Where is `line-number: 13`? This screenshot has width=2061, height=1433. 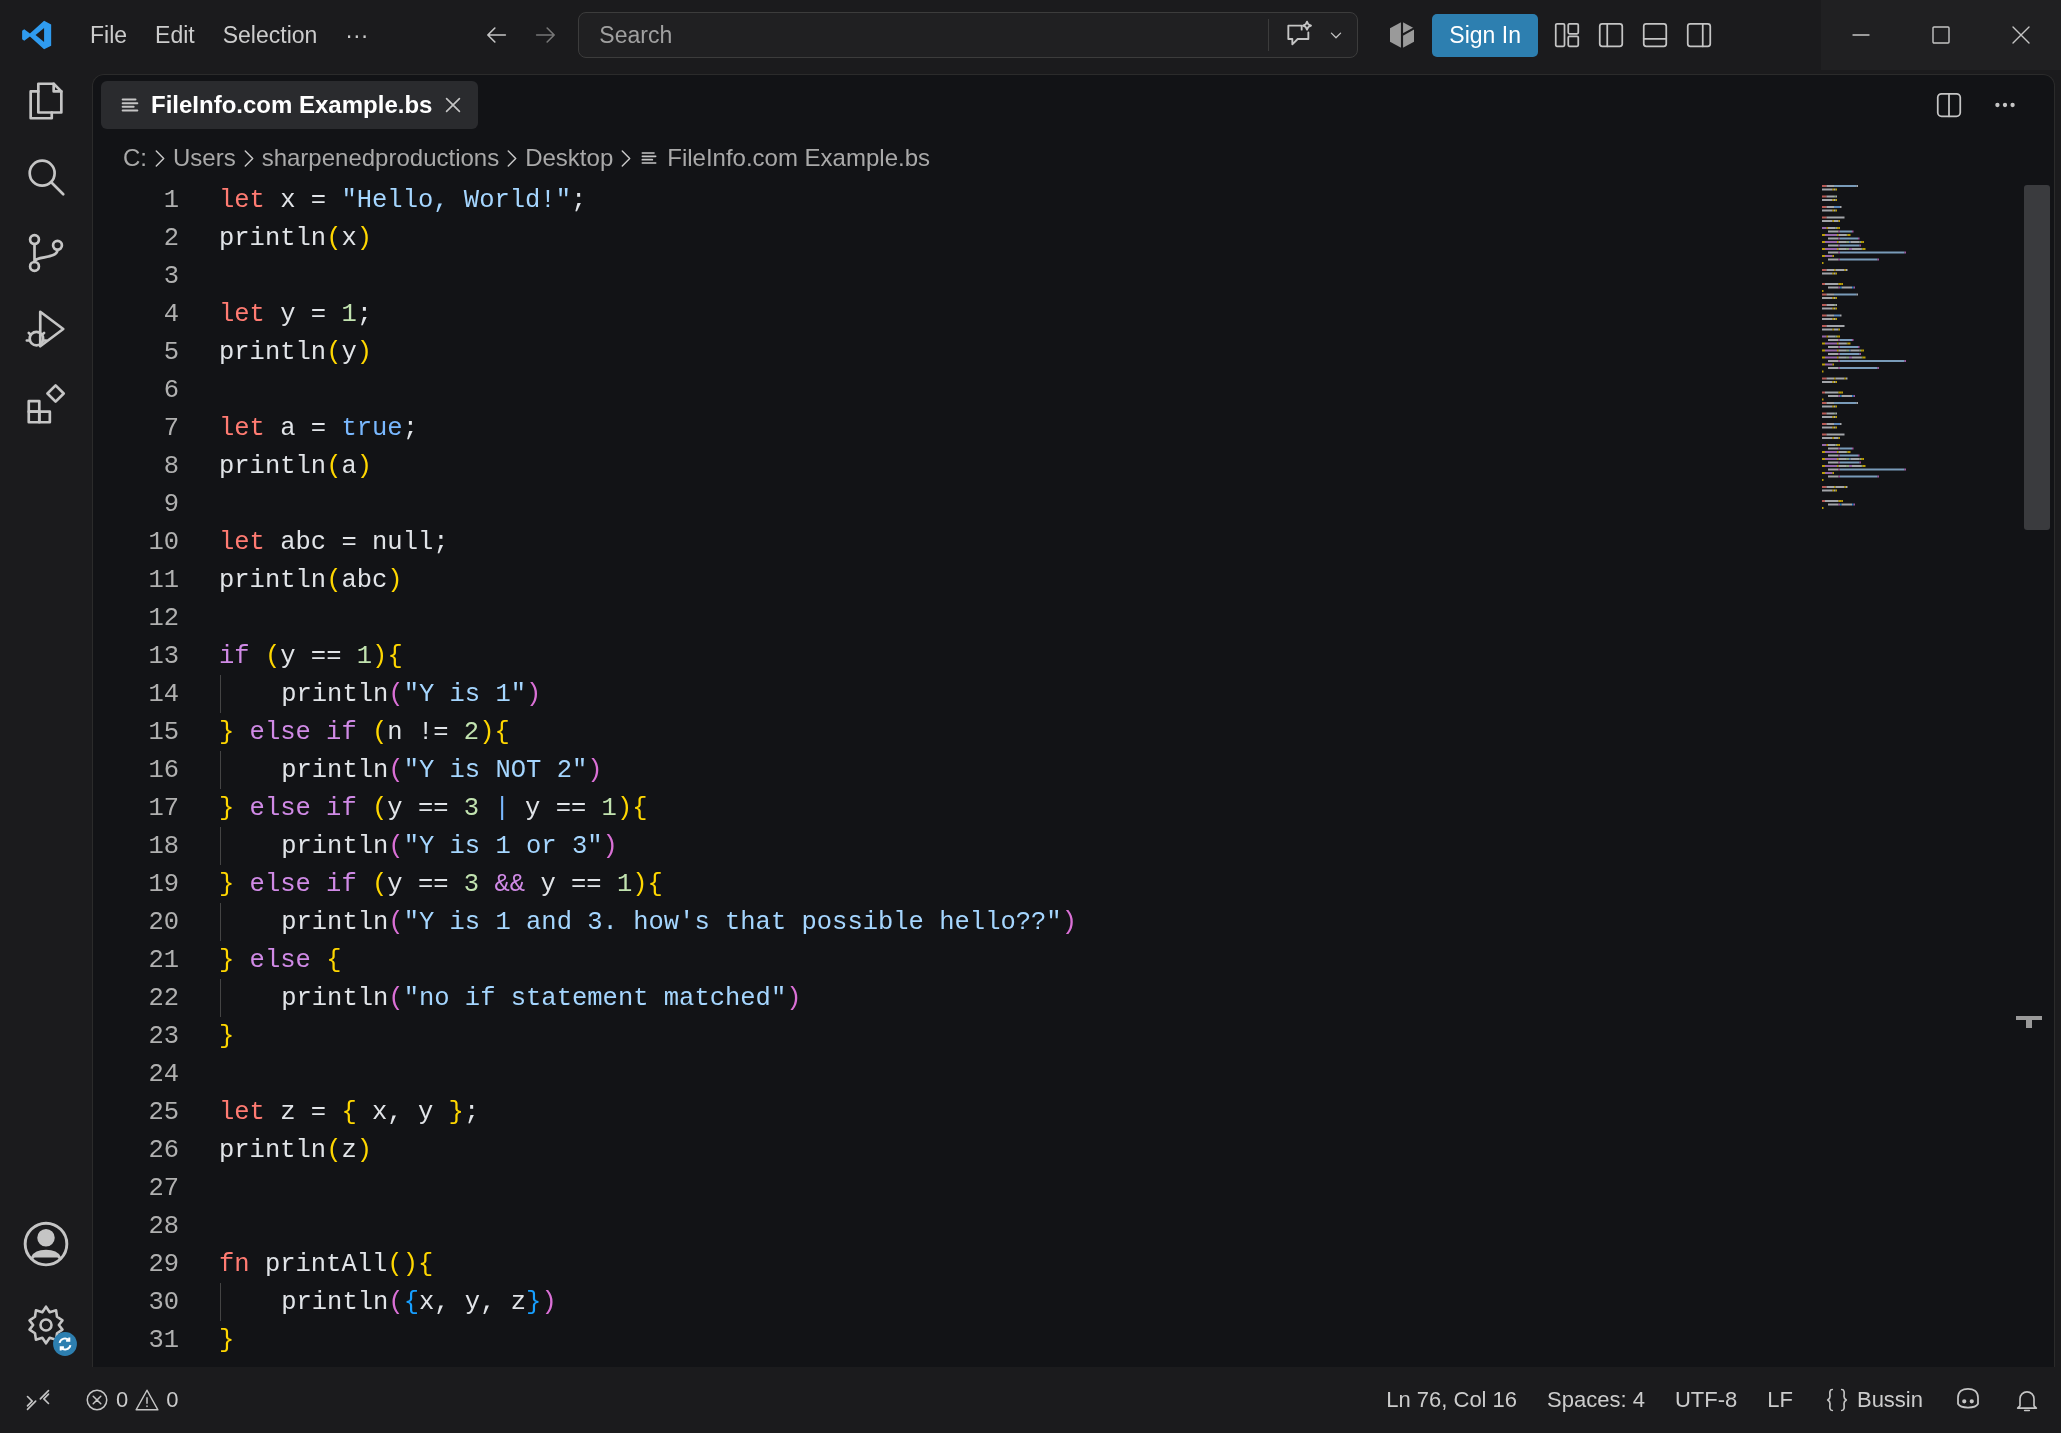 line-number: 13 is located at coordinates (163, 656).